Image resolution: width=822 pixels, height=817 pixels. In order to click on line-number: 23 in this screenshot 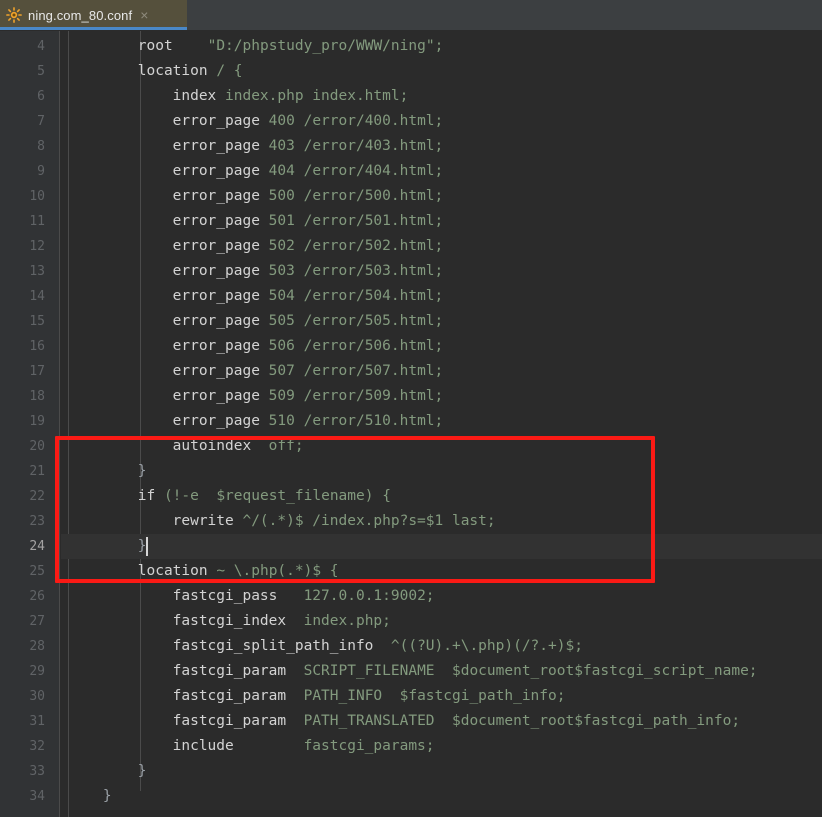, I will do `click(37, 521)`.